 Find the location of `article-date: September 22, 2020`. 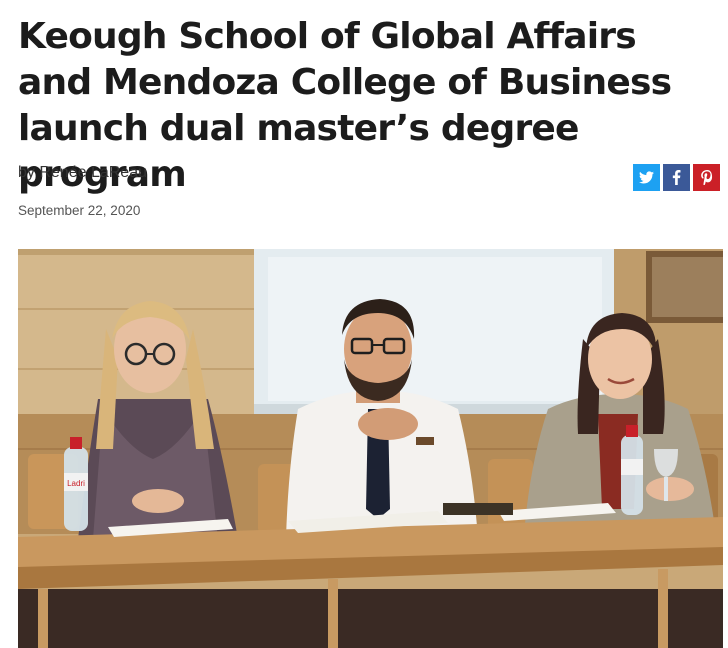

article-date: September 22, 2020 is located at coordinates (79, 210).